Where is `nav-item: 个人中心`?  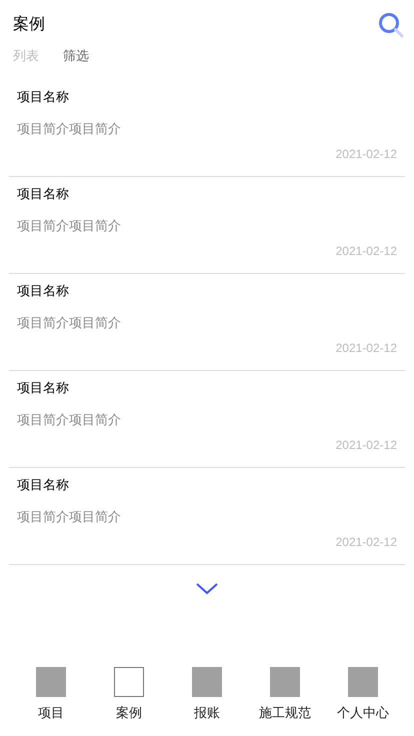 nav-item: 个人中心 is located at coordinates (363, 694).